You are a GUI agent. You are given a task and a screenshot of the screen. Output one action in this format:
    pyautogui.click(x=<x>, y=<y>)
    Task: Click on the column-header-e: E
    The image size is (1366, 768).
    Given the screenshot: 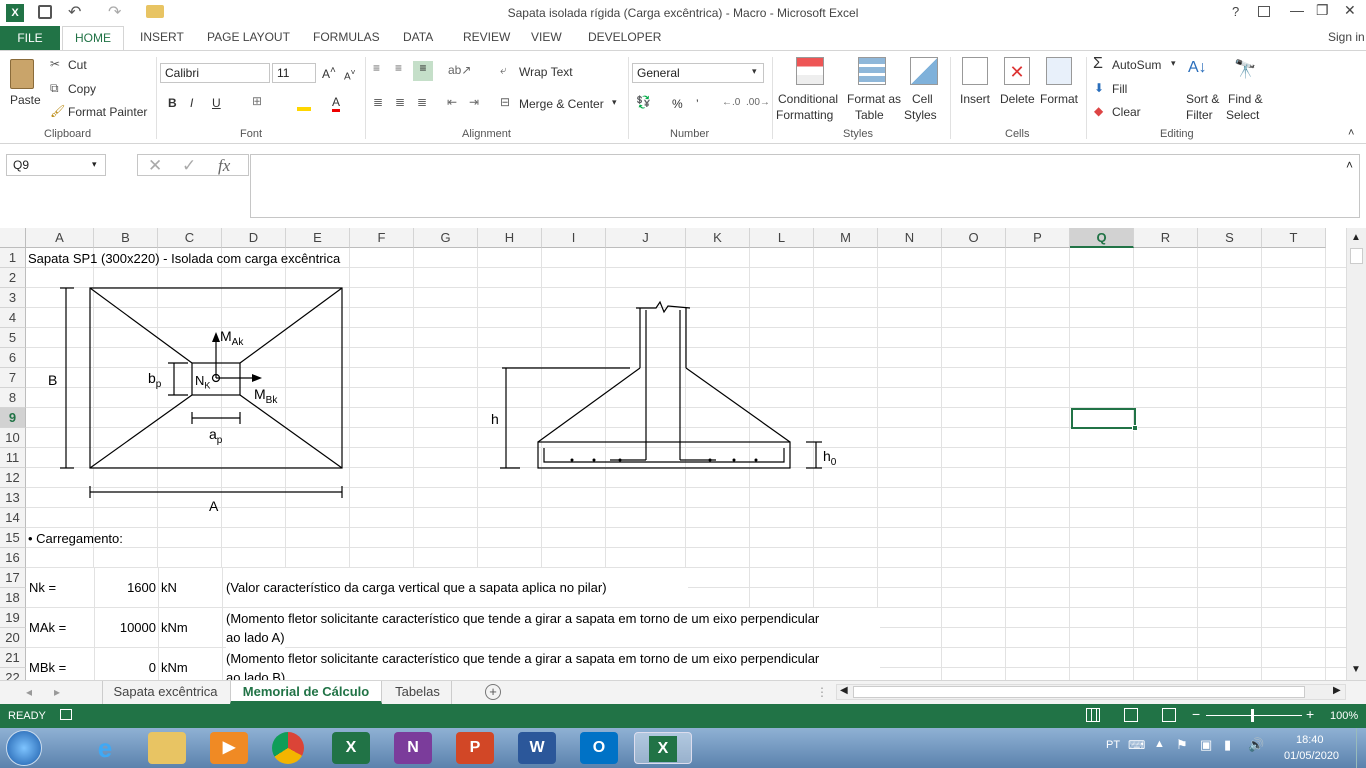 What is the action you would take?
    pyautogui.click(x=318, y=238)
    